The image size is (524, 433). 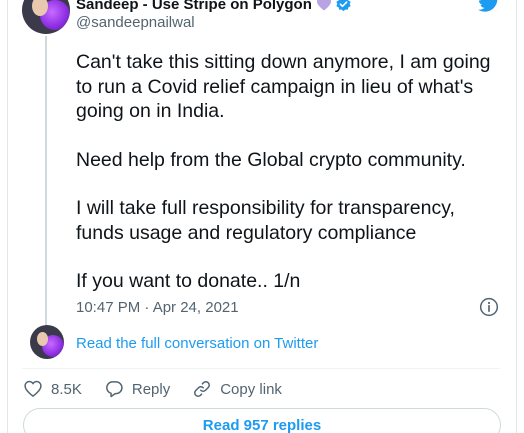 What do you see at coordinates (262, 420) in the screenshot?
I see `read-replies-button: Read 957 replies` at bounding box center [262, 420].